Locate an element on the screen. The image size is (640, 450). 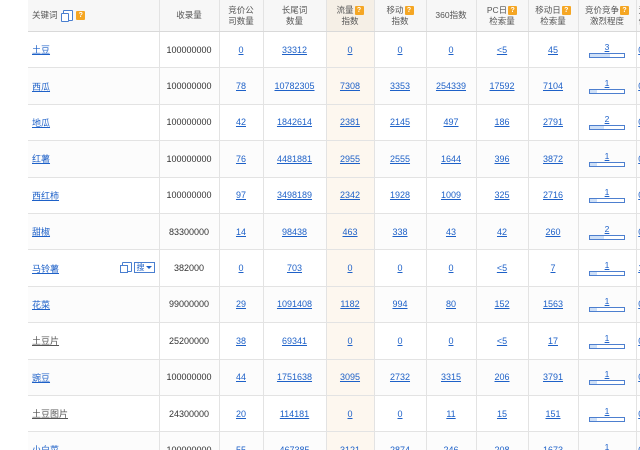
traffic-index-link: 2955 is located at coordinates (350, 159).